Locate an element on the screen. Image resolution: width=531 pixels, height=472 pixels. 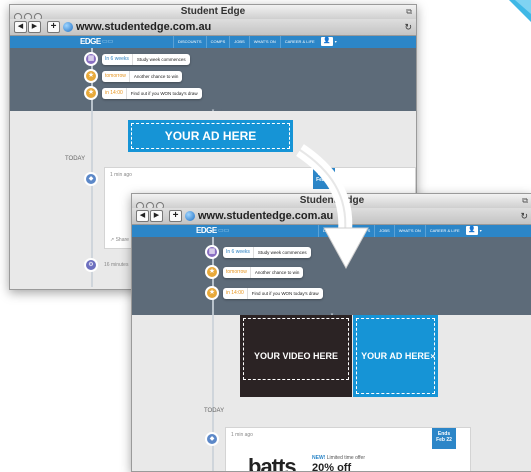
browser-toolbar: ◀ ▶ + www.studentedge.com.au ↻ is located at coordinates (213, 27).